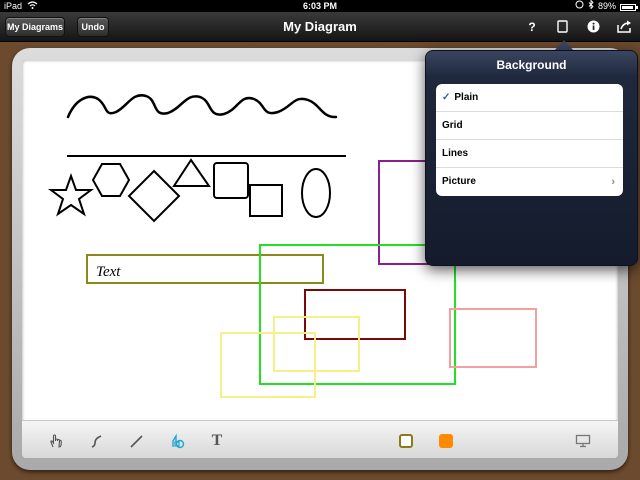 Image resolution: width=640 pixels, height=480 pixels. Describe the element at coordinates (529, 98) in the screenshot. I see `option-plain: ✓ Plain` at that location.